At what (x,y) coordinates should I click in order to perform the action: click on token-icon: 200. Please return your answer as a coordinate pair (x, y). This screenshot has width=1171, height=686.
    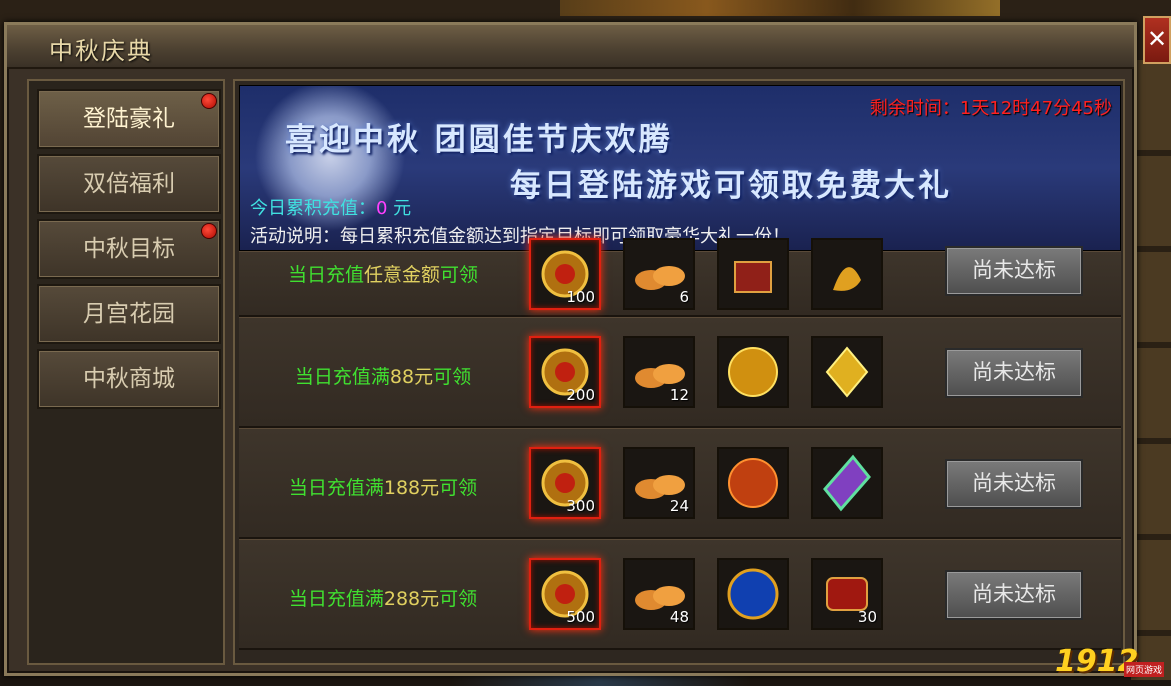
    Looking at the image, I should click on (565, 372).